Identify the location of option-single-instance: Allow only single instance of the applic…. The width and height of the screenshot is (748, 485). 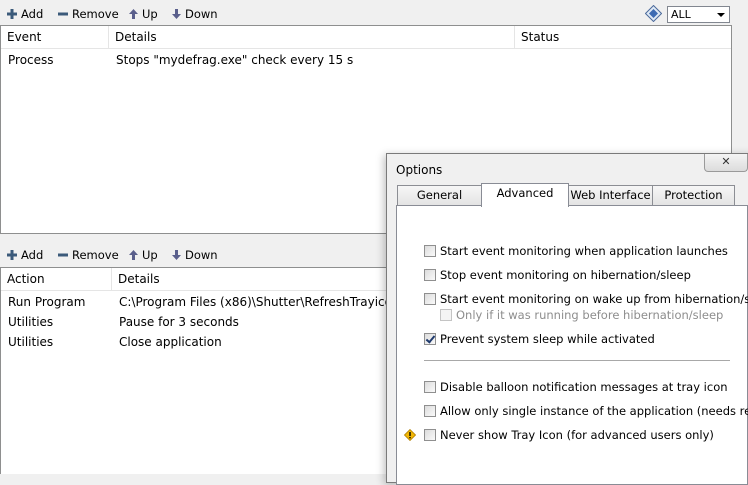
(586, 411).